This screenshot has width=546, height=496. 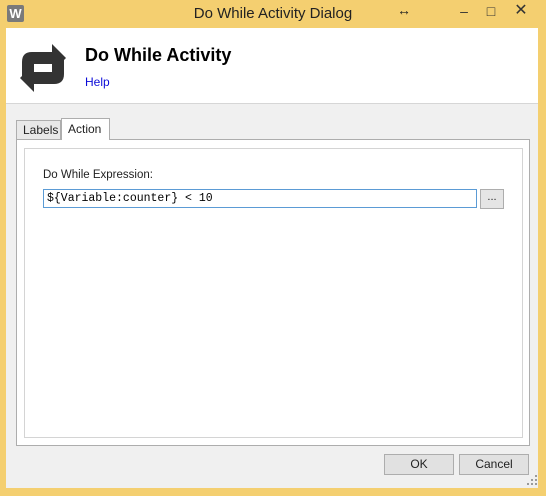 What do you see at coordinates (494, 464) in the screenshot?
I see `cancel-button: Cancel` at bounding box center [494, 464].